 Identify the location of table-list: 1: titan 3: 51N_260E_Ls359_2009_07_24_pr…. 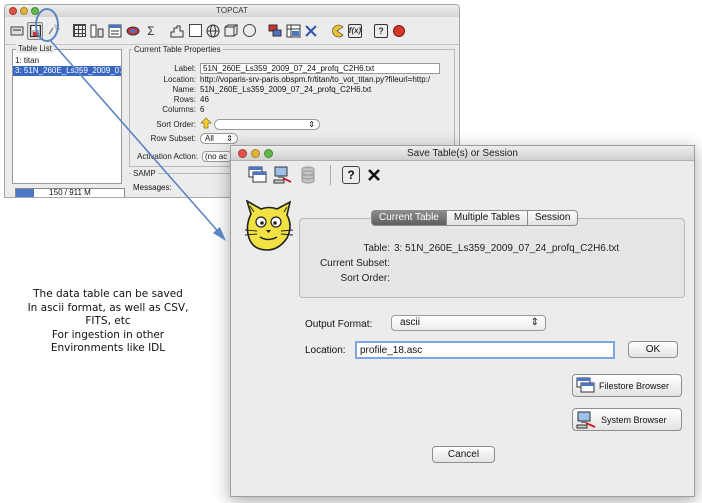
(67, 116).